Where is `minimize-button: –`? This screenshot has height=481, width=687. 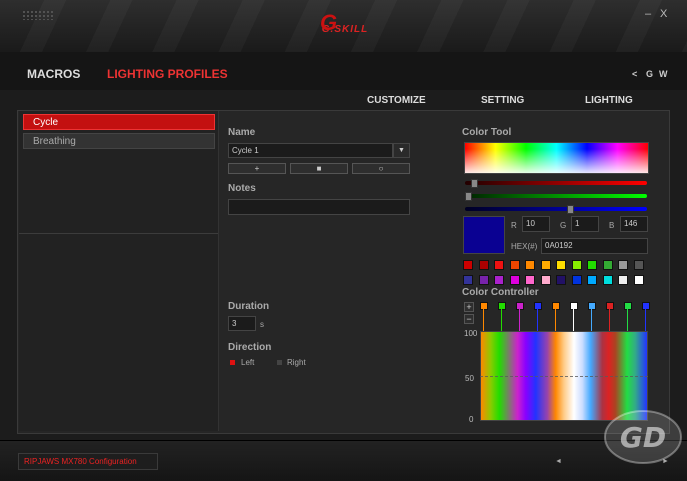 minimize-button: – is located at coordinates (648, 14).